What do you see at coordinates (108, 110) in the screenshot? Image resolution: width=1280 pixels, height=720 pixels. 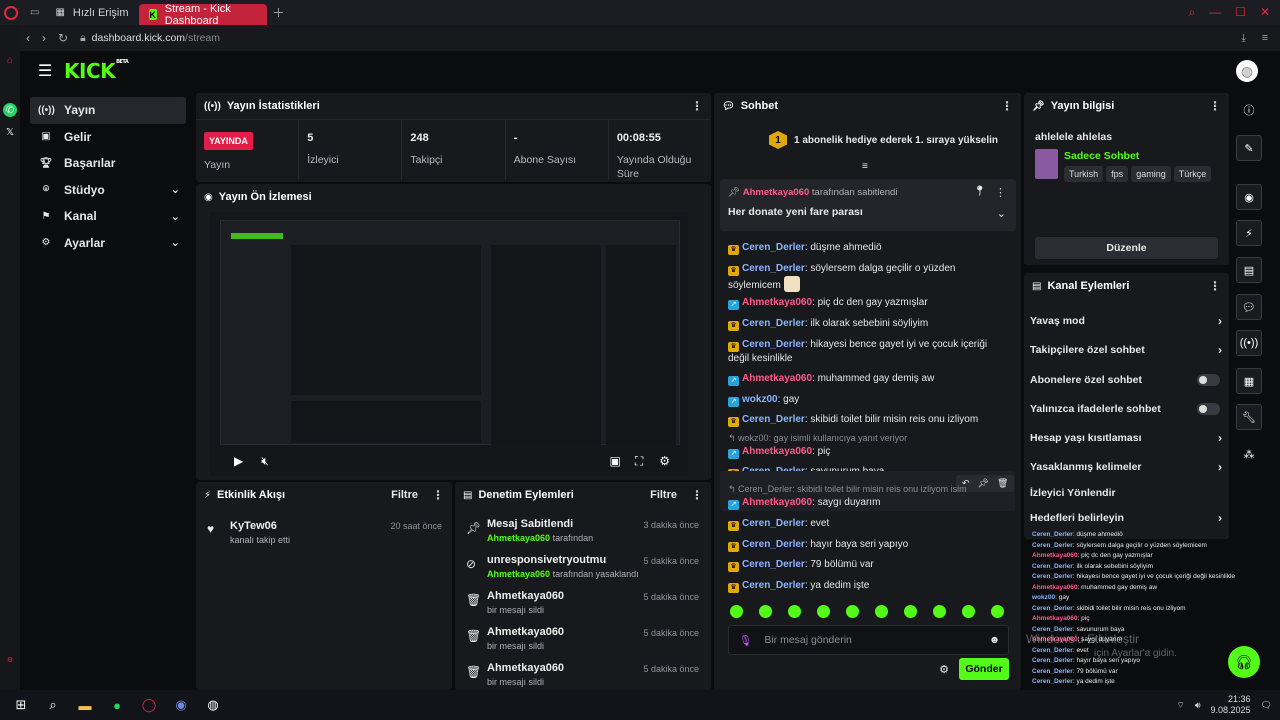 I see `nav-item-yayin: ((•)) Yayın` at bounding box center [108, 110].